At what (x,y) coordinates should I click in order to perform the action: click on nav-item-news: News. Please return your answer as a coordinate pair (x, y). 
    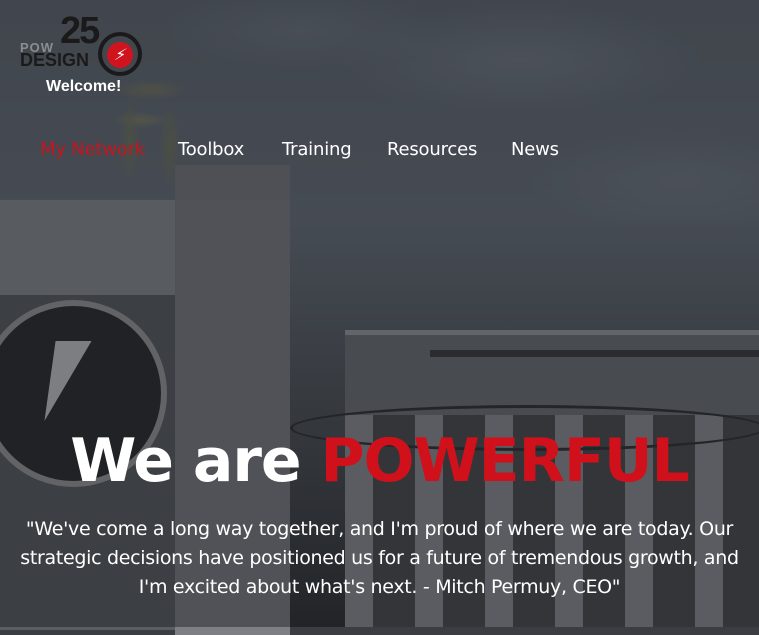
    Looking at the image, I should click on (535, 149).